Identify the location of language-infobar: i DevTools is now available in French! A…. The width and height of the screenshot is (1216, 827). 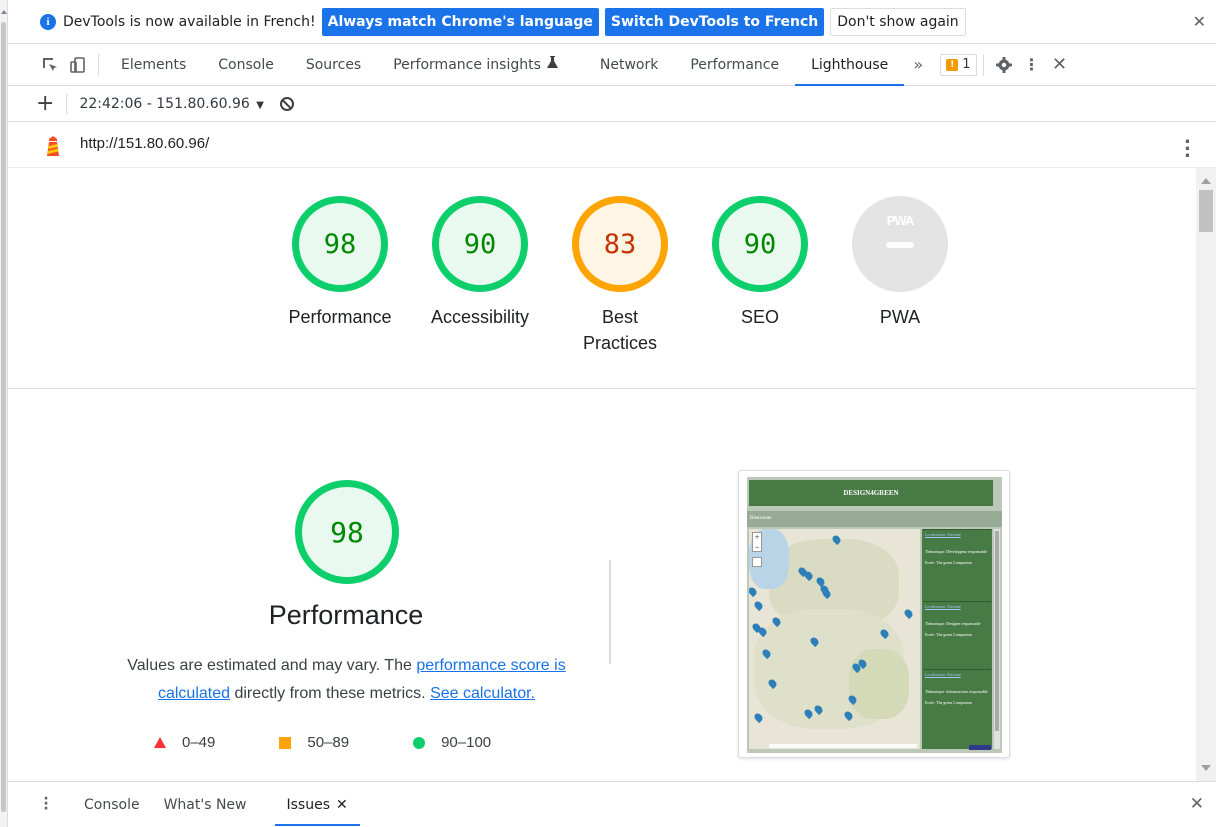
(612, 22).